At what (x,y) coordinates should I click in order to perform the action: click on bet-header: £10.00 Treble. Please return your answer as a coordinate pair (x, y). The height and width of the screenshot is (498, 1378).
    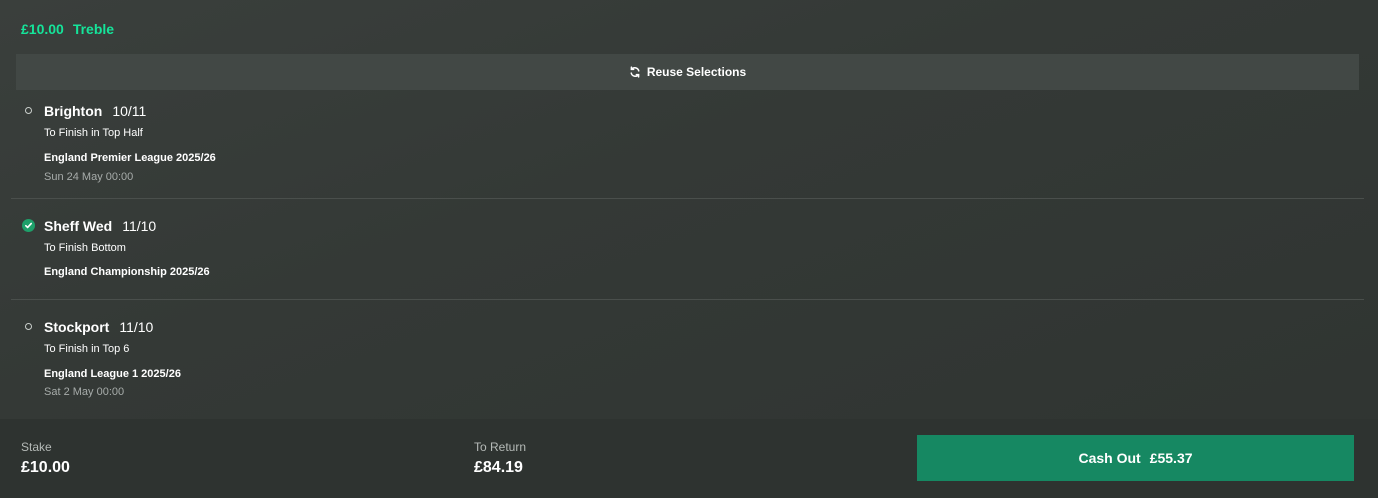
    Looking at the image, I should click on (67, 29).